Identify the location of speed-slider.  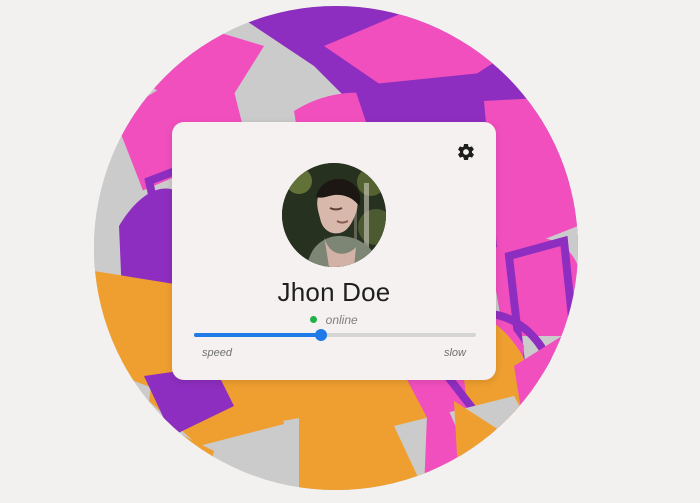
(335, 335).